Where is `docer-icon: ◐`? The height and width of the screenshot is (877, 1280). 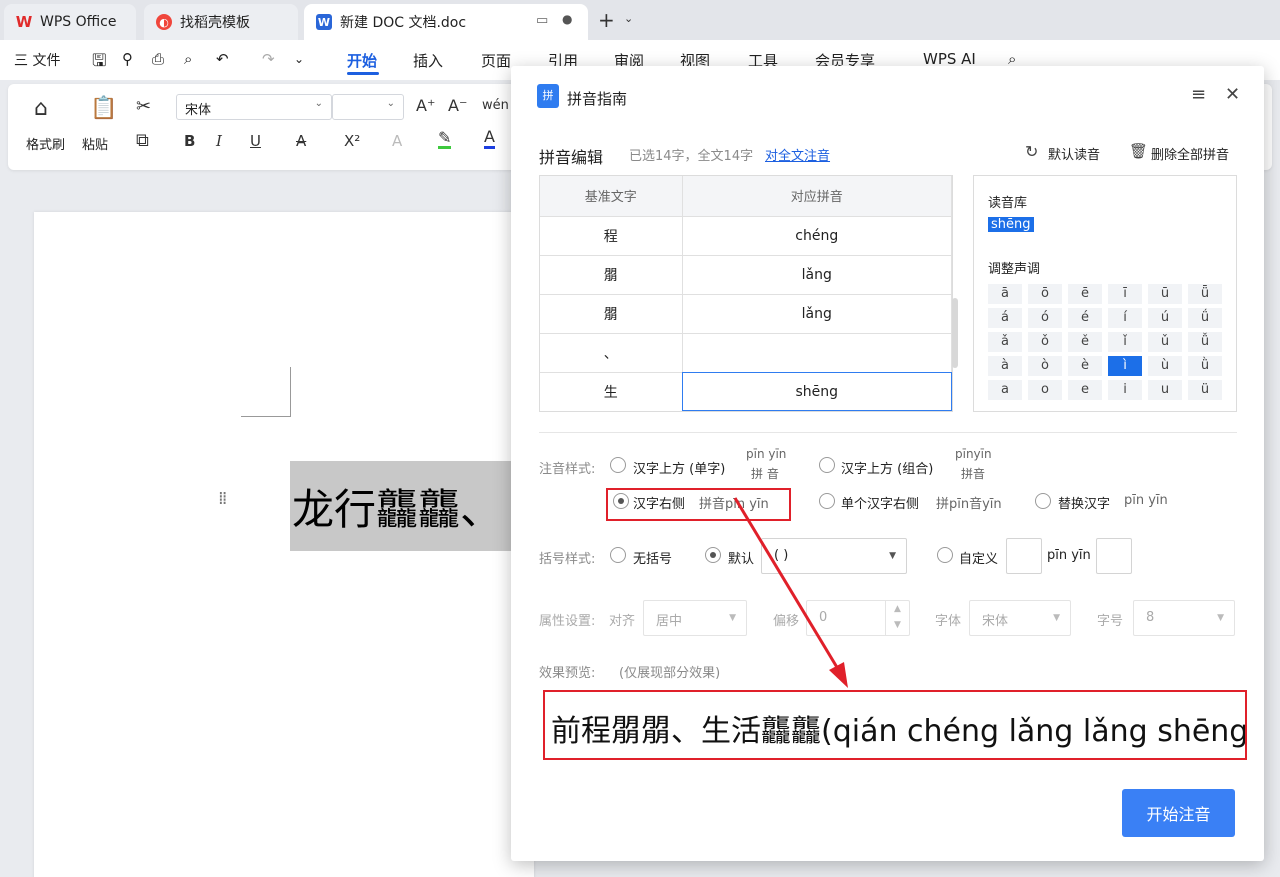
docer-icon: ◐ is located at coordinates (164, 22).